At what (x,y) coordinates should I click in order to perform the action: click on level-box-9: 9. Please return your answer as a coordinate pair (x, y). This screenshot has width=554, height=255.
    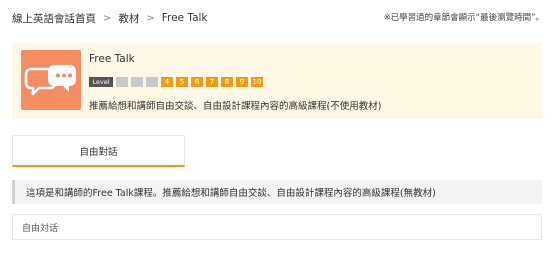
    Looking at the image, I should click on (242, 81).